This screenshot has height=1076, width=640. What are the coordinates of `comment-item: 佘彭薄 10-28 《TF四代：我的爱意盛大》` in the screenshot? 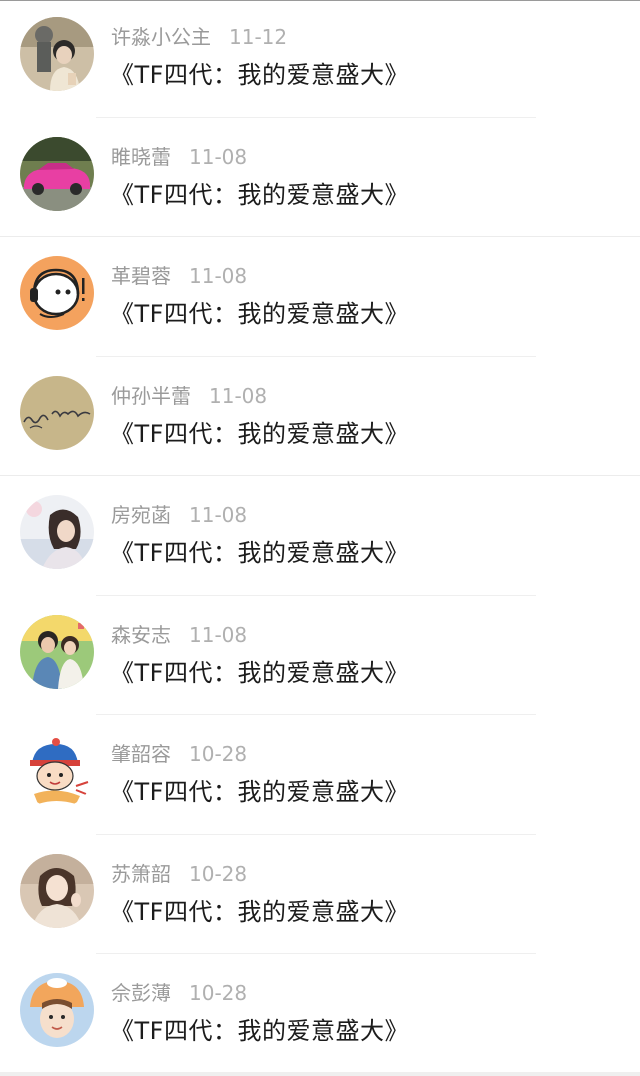 It's located at (320, 1016).